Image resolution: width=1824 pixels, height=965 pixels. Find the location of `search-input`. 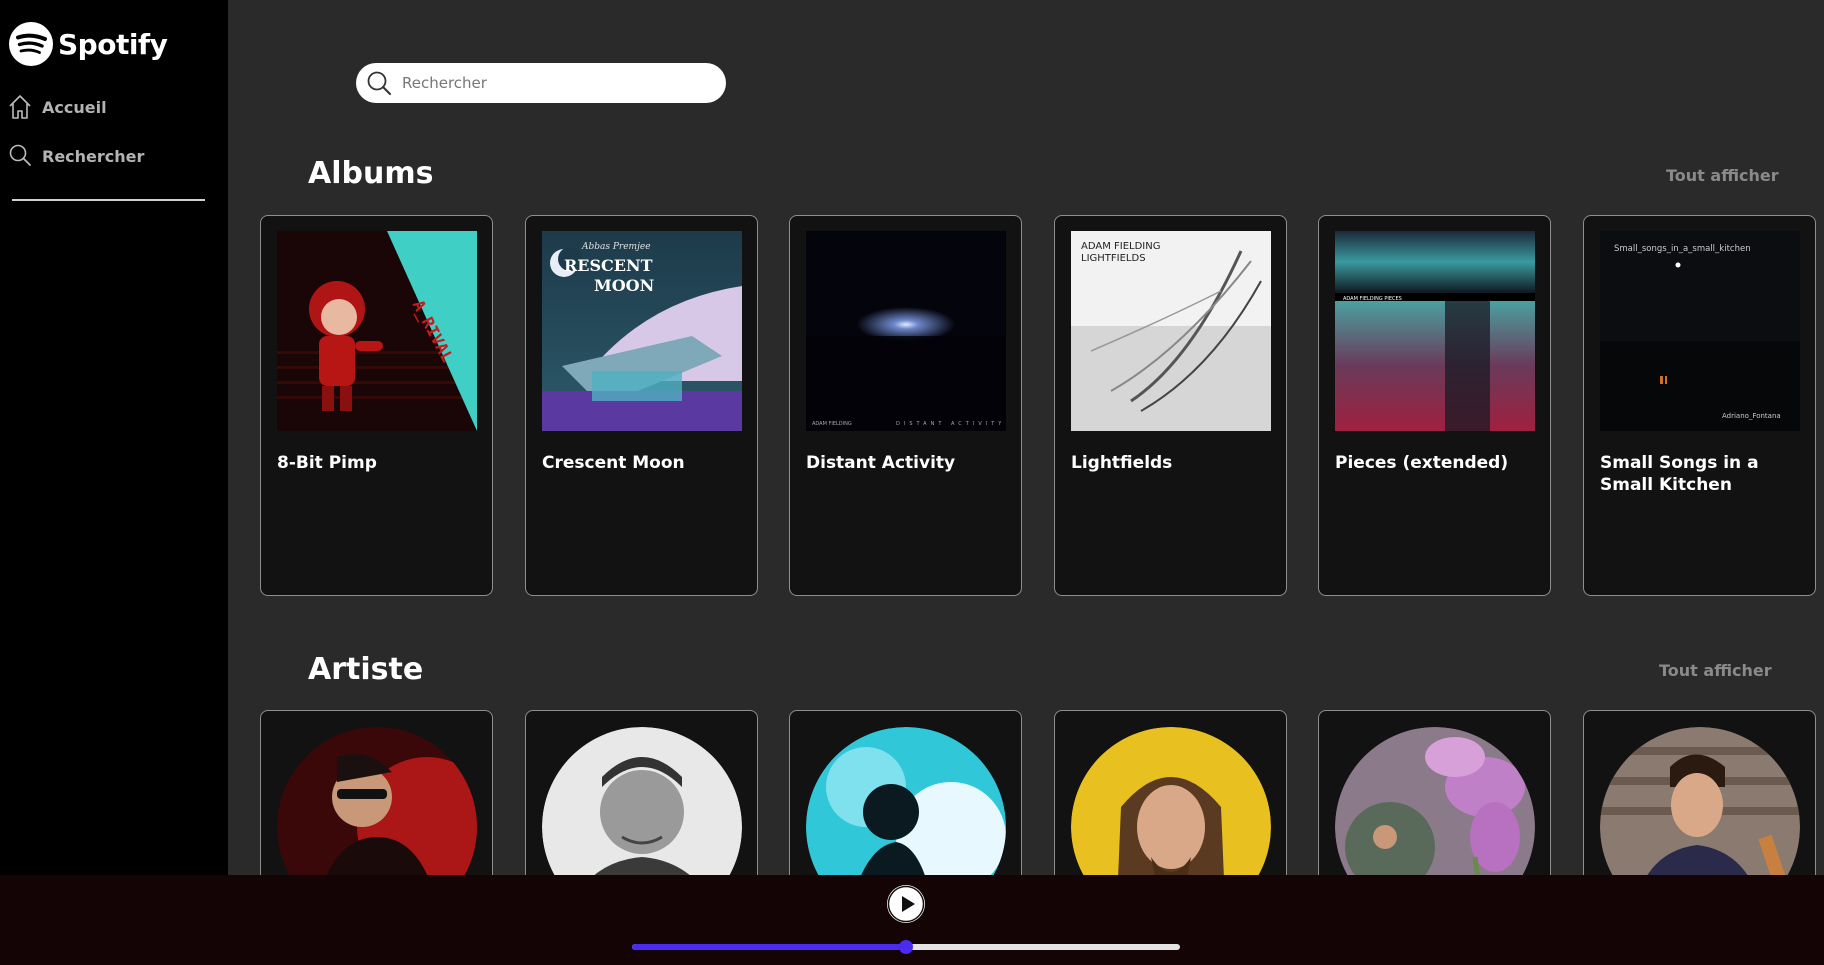

search-input is located at coordinates (552, 83).